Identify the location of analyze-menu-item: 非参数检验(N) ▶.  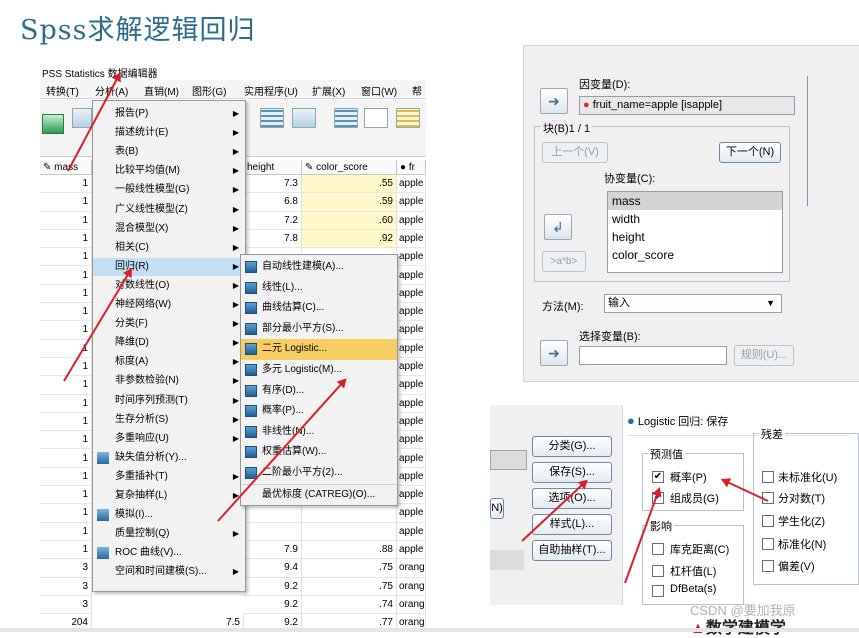
(169, 381).